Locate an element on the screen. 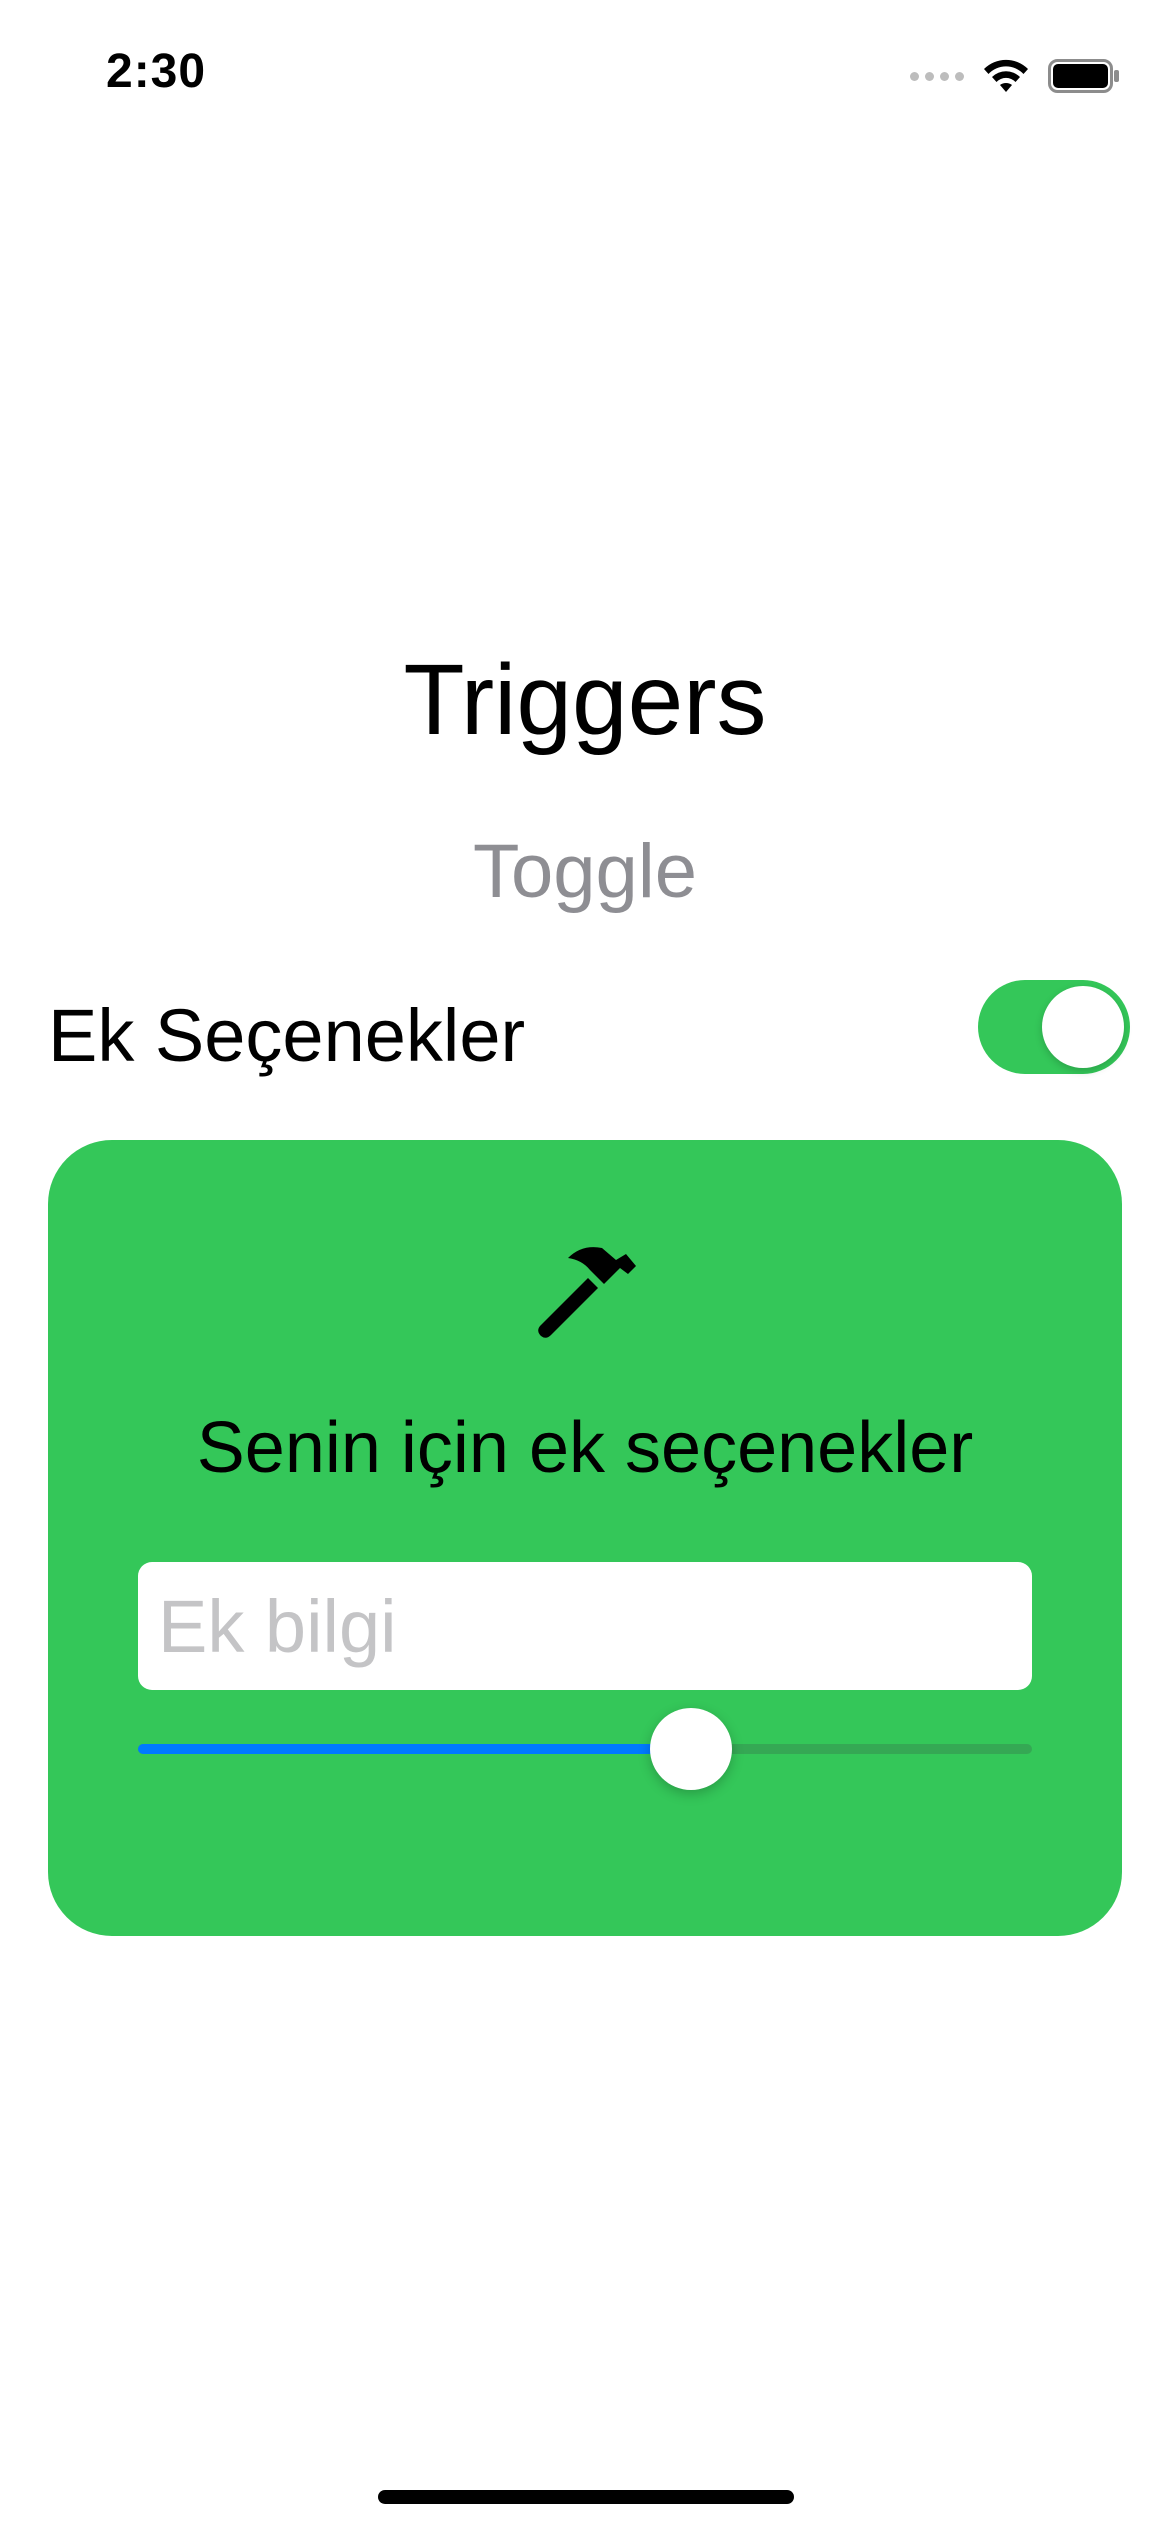 This screenshot has width=1170, height=2532. battery-icon is located at coordinates (1083, 76).